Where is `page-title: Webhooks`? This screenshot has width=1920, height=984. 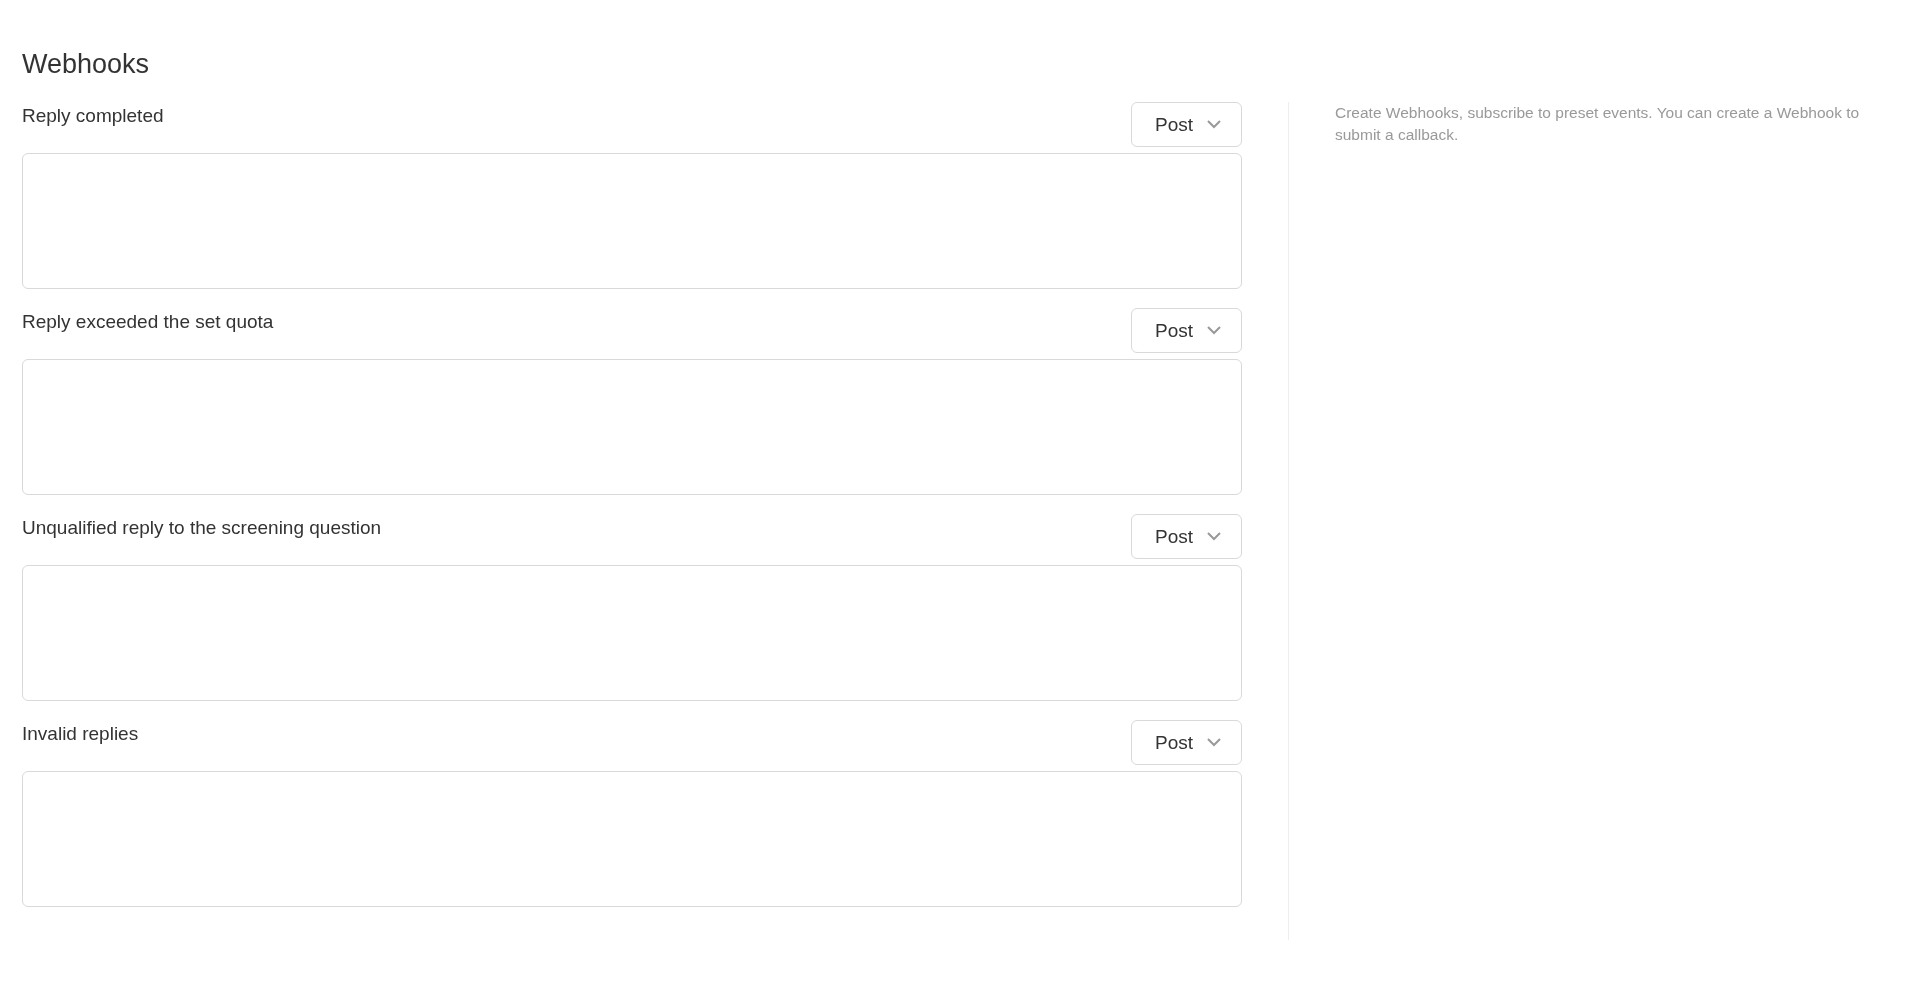
page-title: Webhooks is located at coordinates (86, 64).